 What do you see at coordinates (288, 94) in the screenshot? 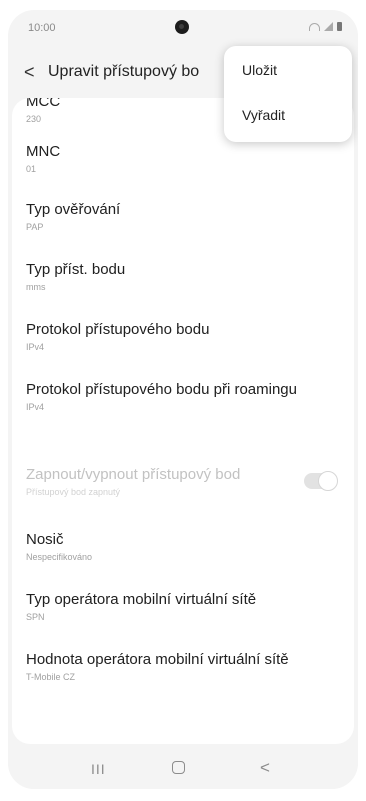
I see `overflow-menu: Uložit Vyřadit` at bounding box center [288, 94].